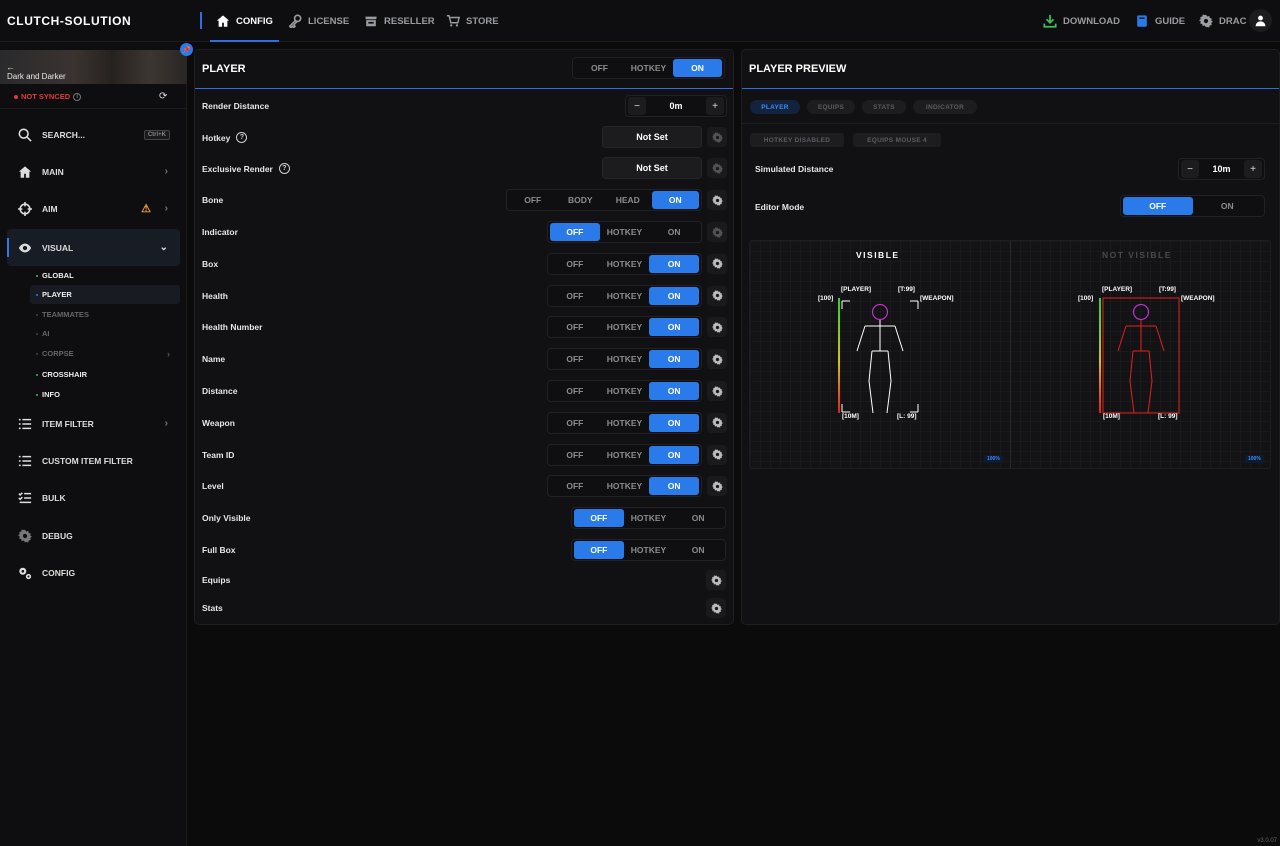 The width and height of the screenshot is (1280, 846). Describe the element at coordinates (93, 423) in the screenshot. I see `sidebar-item-item-filter: ITEM FILTER ›` at that location.